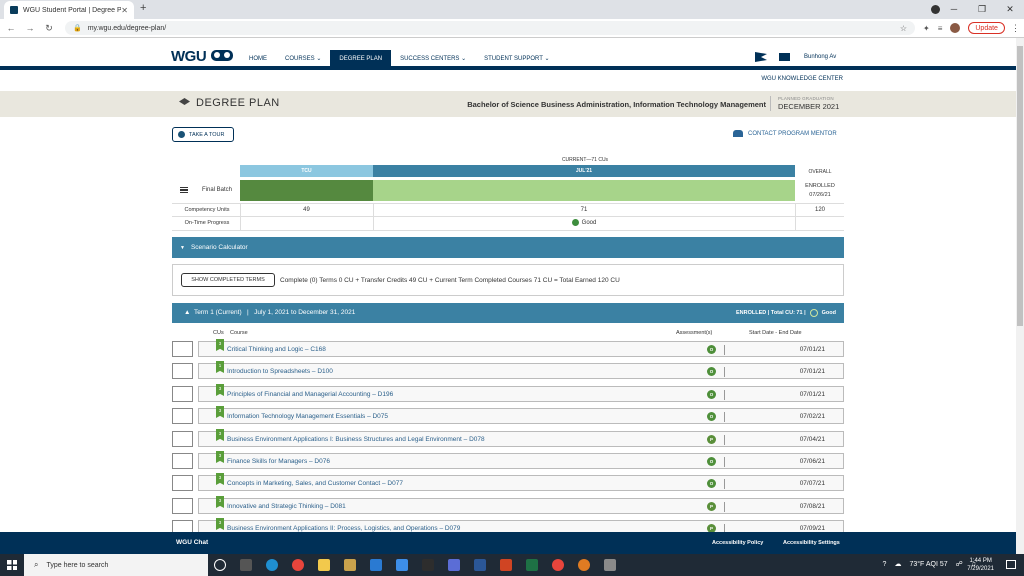  I want to click on taskbar-search: ⌕ Type here to search, so click(116, 565).